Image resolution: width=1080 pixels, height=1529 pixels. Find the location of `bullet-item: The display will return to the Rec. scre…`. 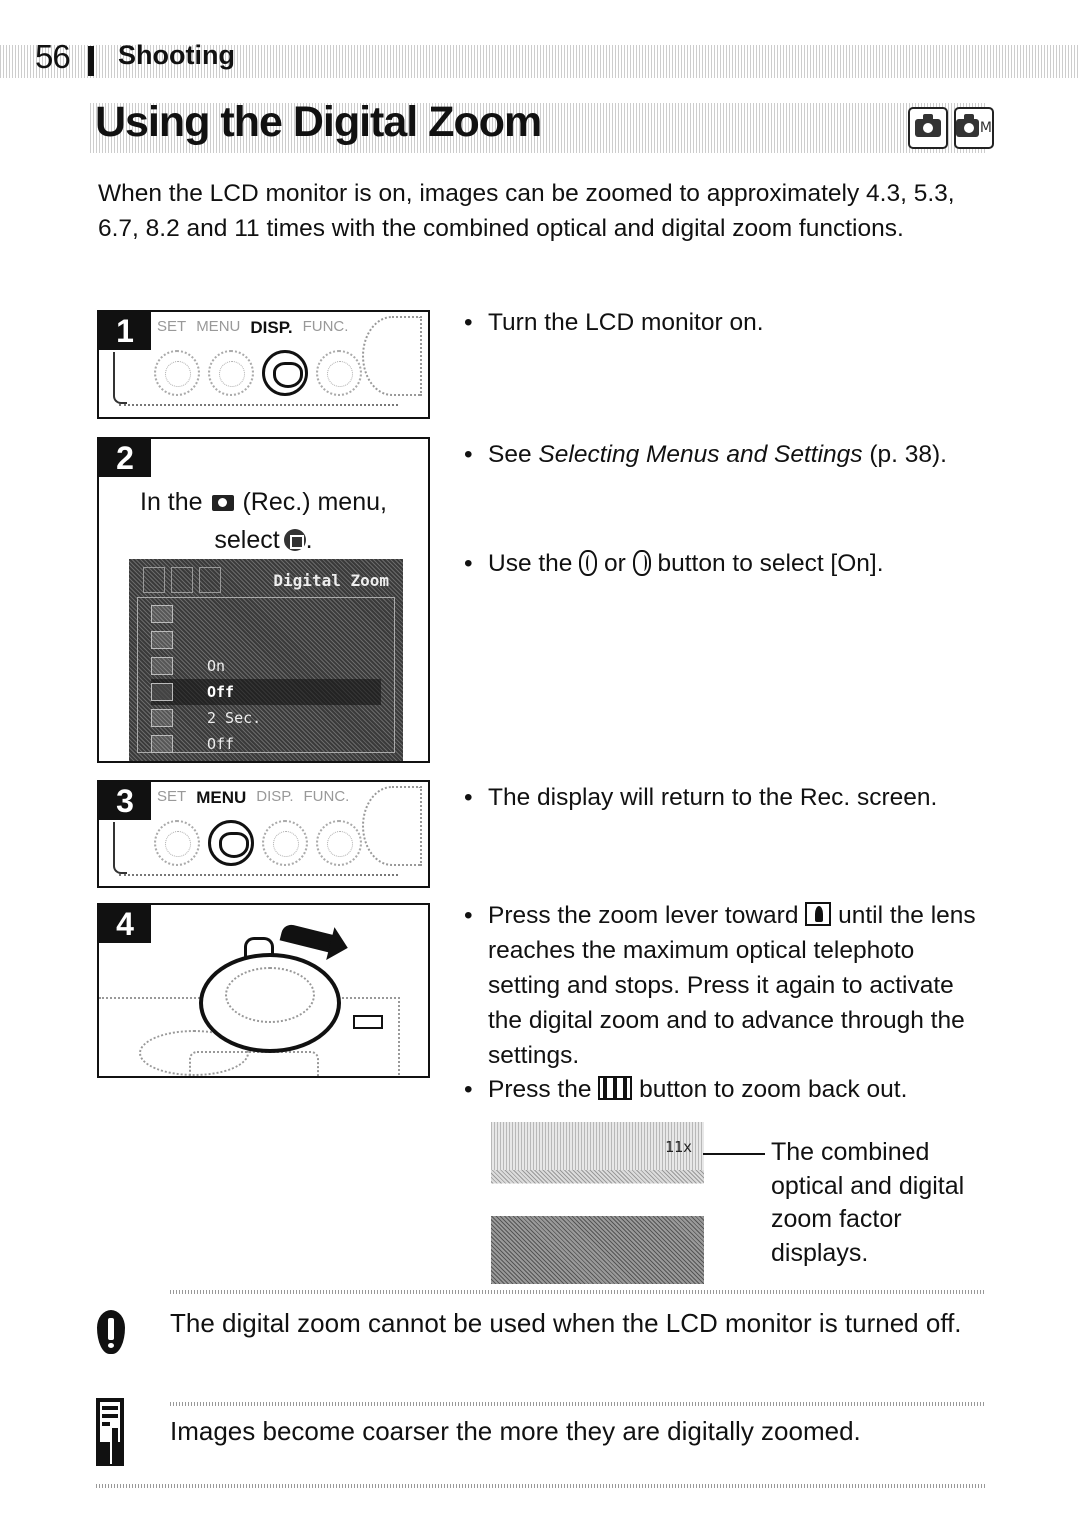

bullet-item: The display will return to the Rec. scre… is located at coordinates (722, 797).